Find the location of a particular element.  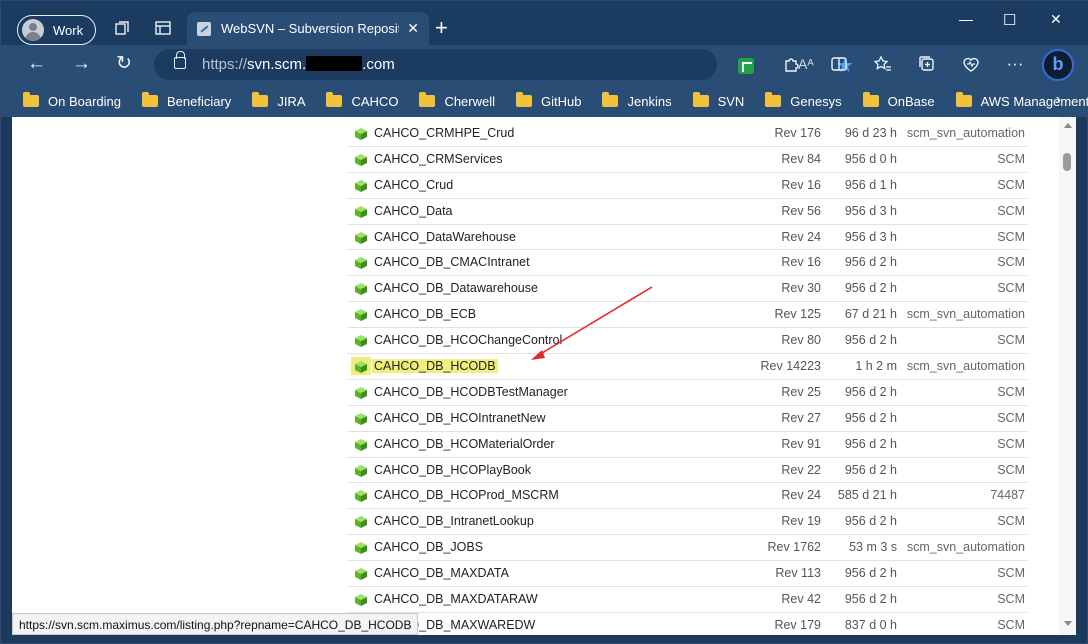

scroll-thumb is located at coordinates (1067, 162).